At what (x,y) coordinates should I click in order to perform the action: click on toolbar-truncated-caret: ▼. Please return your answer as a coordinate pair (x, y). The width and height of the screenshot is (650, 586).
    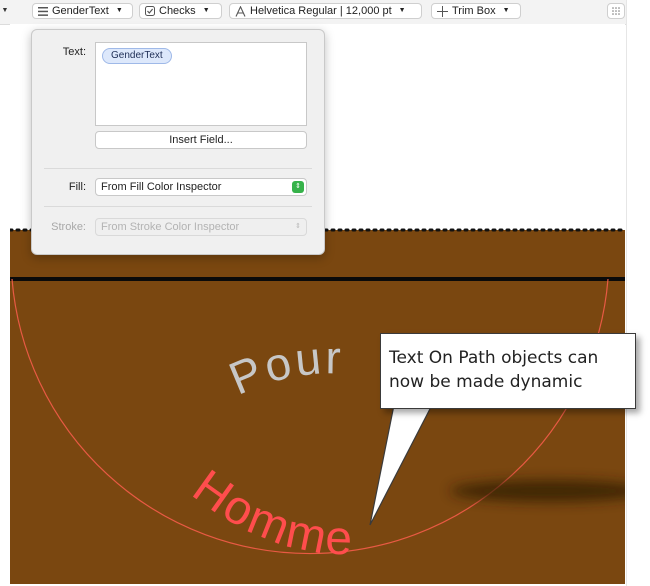
    Looking at the image, I should click on (5, 11).